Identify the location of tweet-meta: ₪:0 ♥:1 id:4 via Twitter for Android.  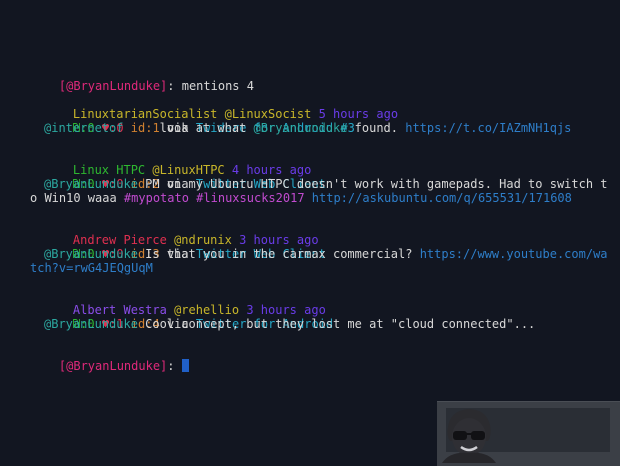
(203, 324).